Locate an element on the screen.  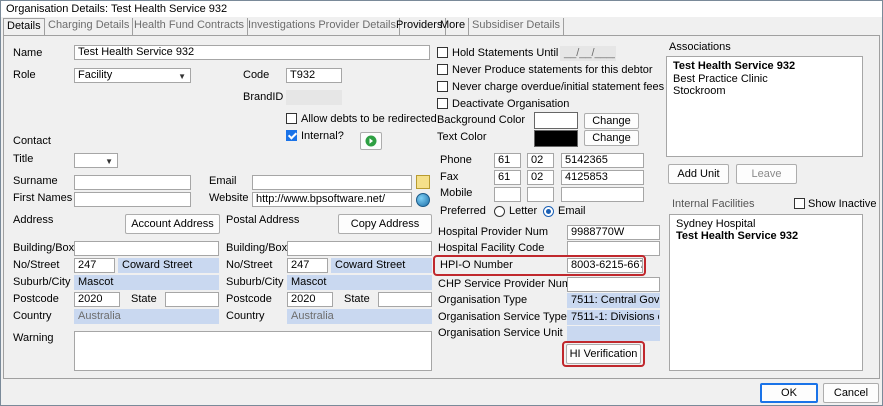
ok-button: OK is located at coordinates (789, 393).